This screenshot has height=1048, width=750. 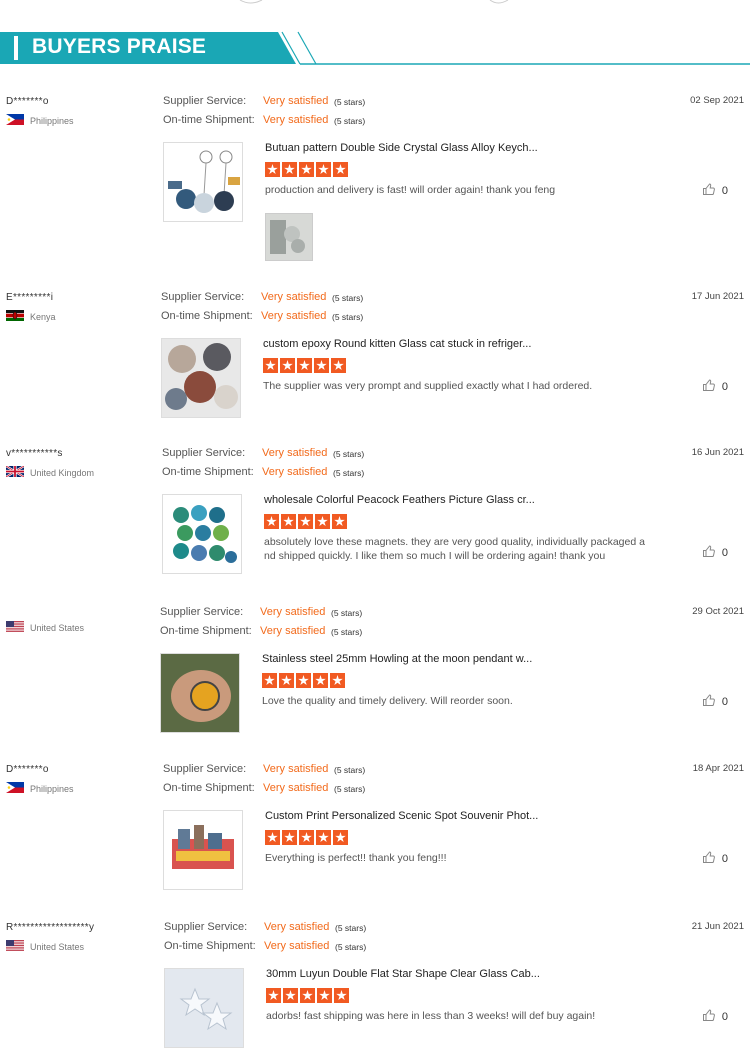 I want to click on kenya-flag-icon, so click(x=15, y=316).